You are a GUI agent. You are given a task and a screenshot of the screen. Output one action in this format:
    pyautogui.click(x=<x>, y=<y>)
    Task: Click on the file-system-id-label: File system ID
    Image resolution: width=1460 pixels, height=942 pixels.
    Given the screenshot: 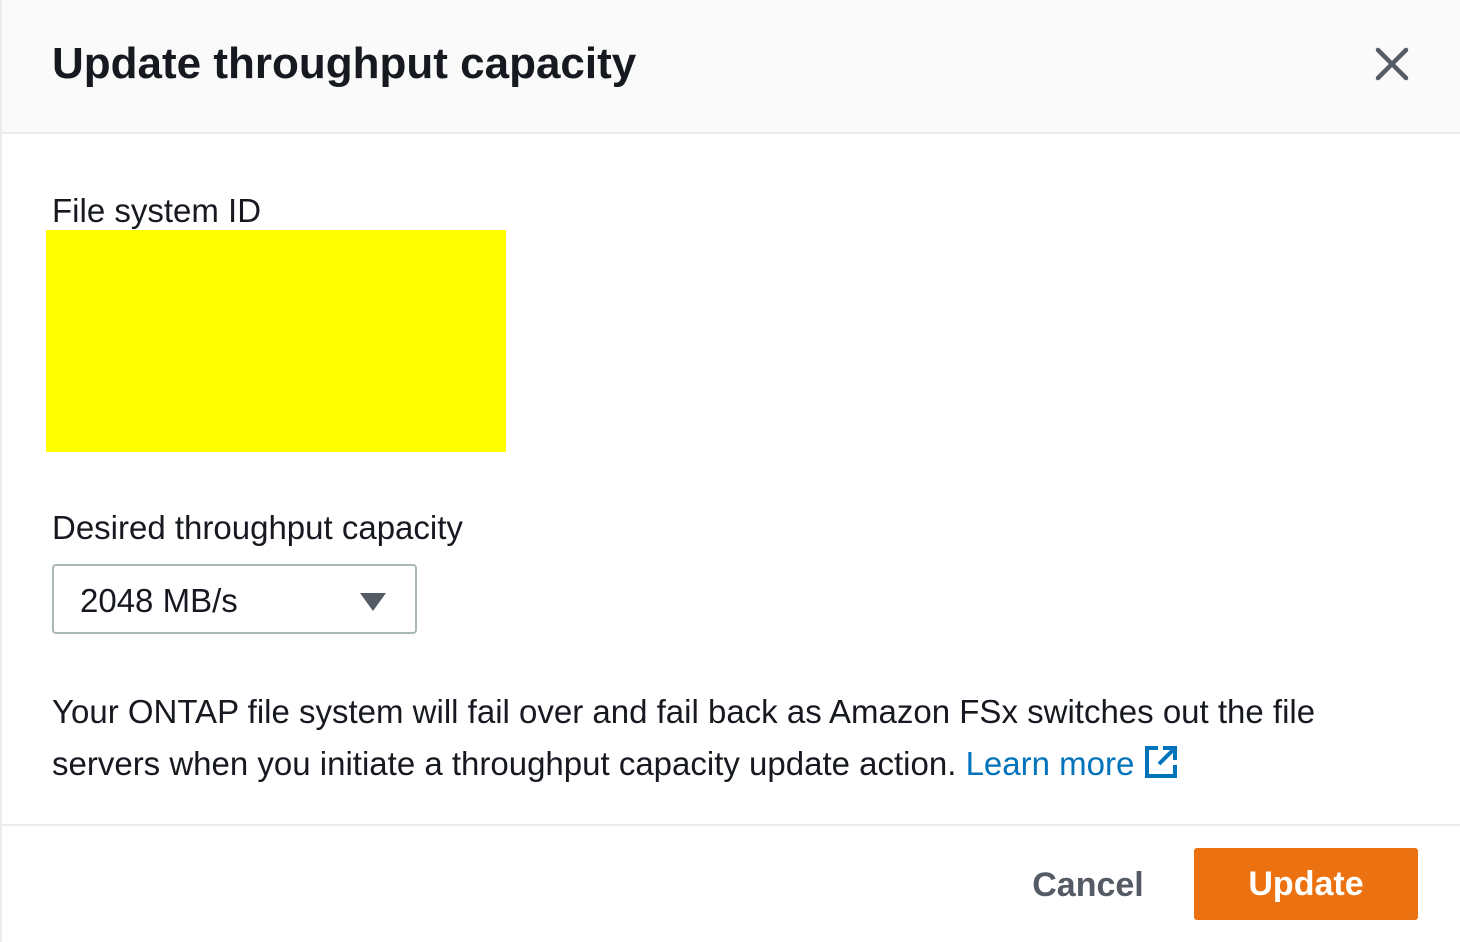 What is the action you would take?
    pyautogui.click(x=157, y=210)
    